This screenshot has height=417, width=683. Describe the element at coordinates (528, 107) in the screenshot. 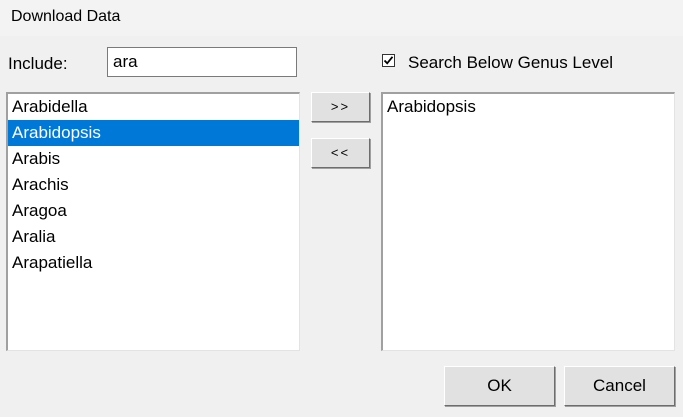

I see `list-item: Arabidopsis` at that location.